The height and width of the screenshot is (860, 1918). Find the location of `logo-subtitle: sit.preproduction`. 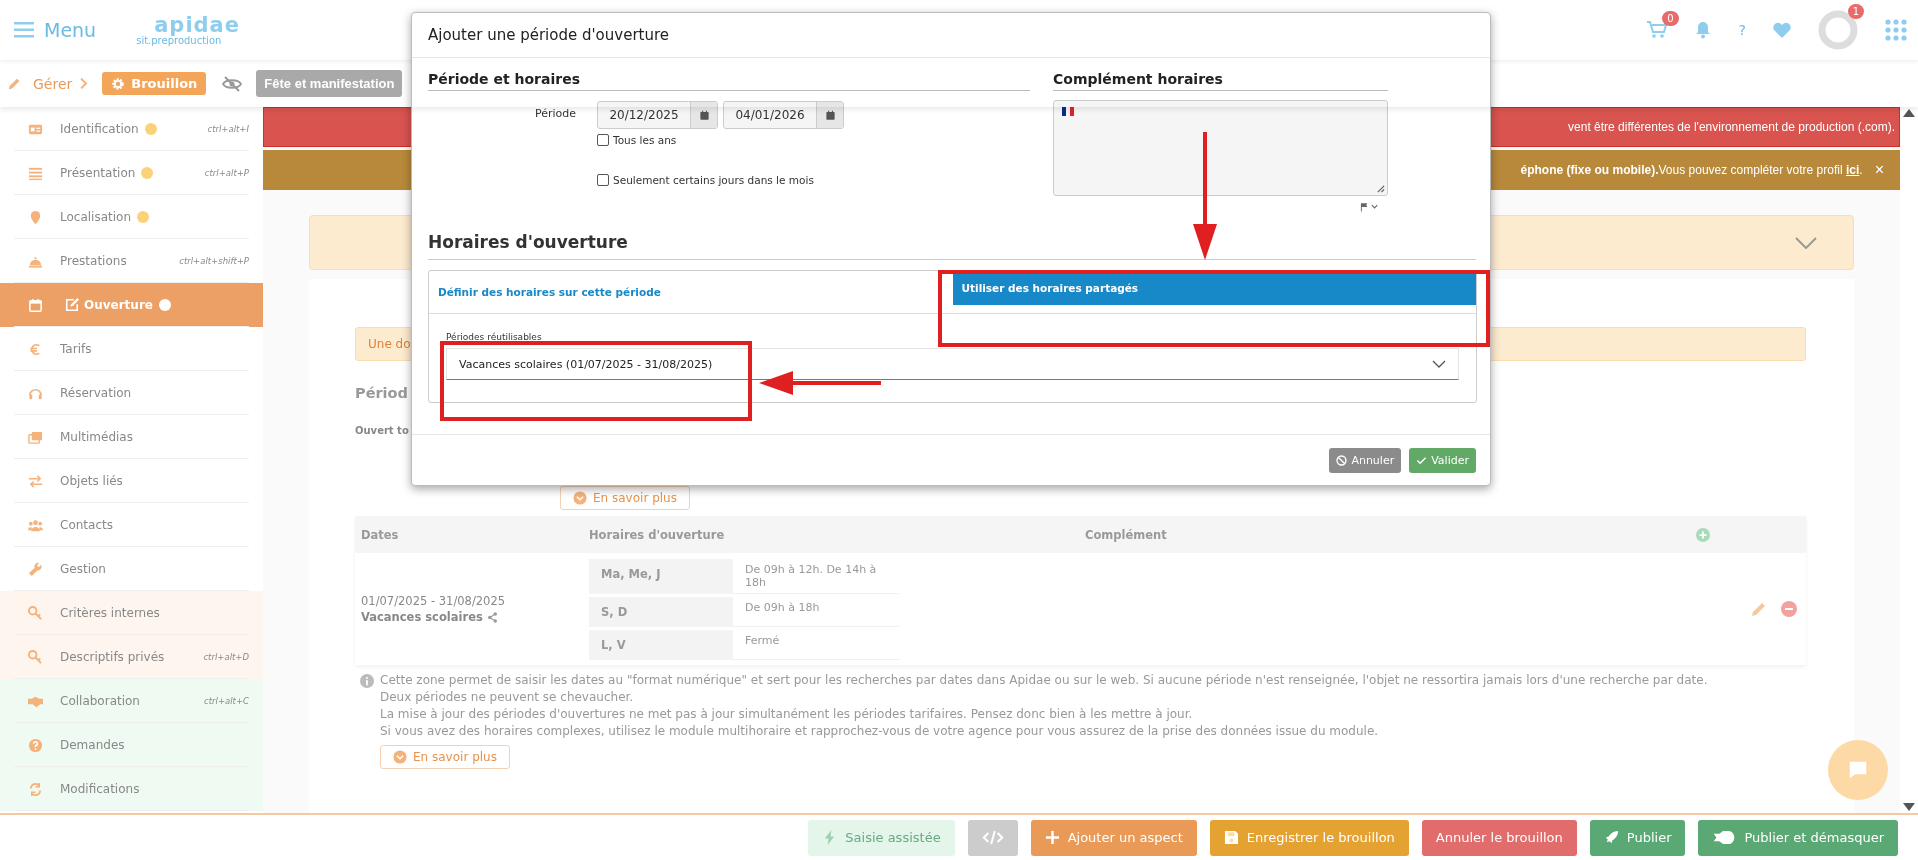

logo-subtitle: sit.preproduction is located at coordinates (179, 40).